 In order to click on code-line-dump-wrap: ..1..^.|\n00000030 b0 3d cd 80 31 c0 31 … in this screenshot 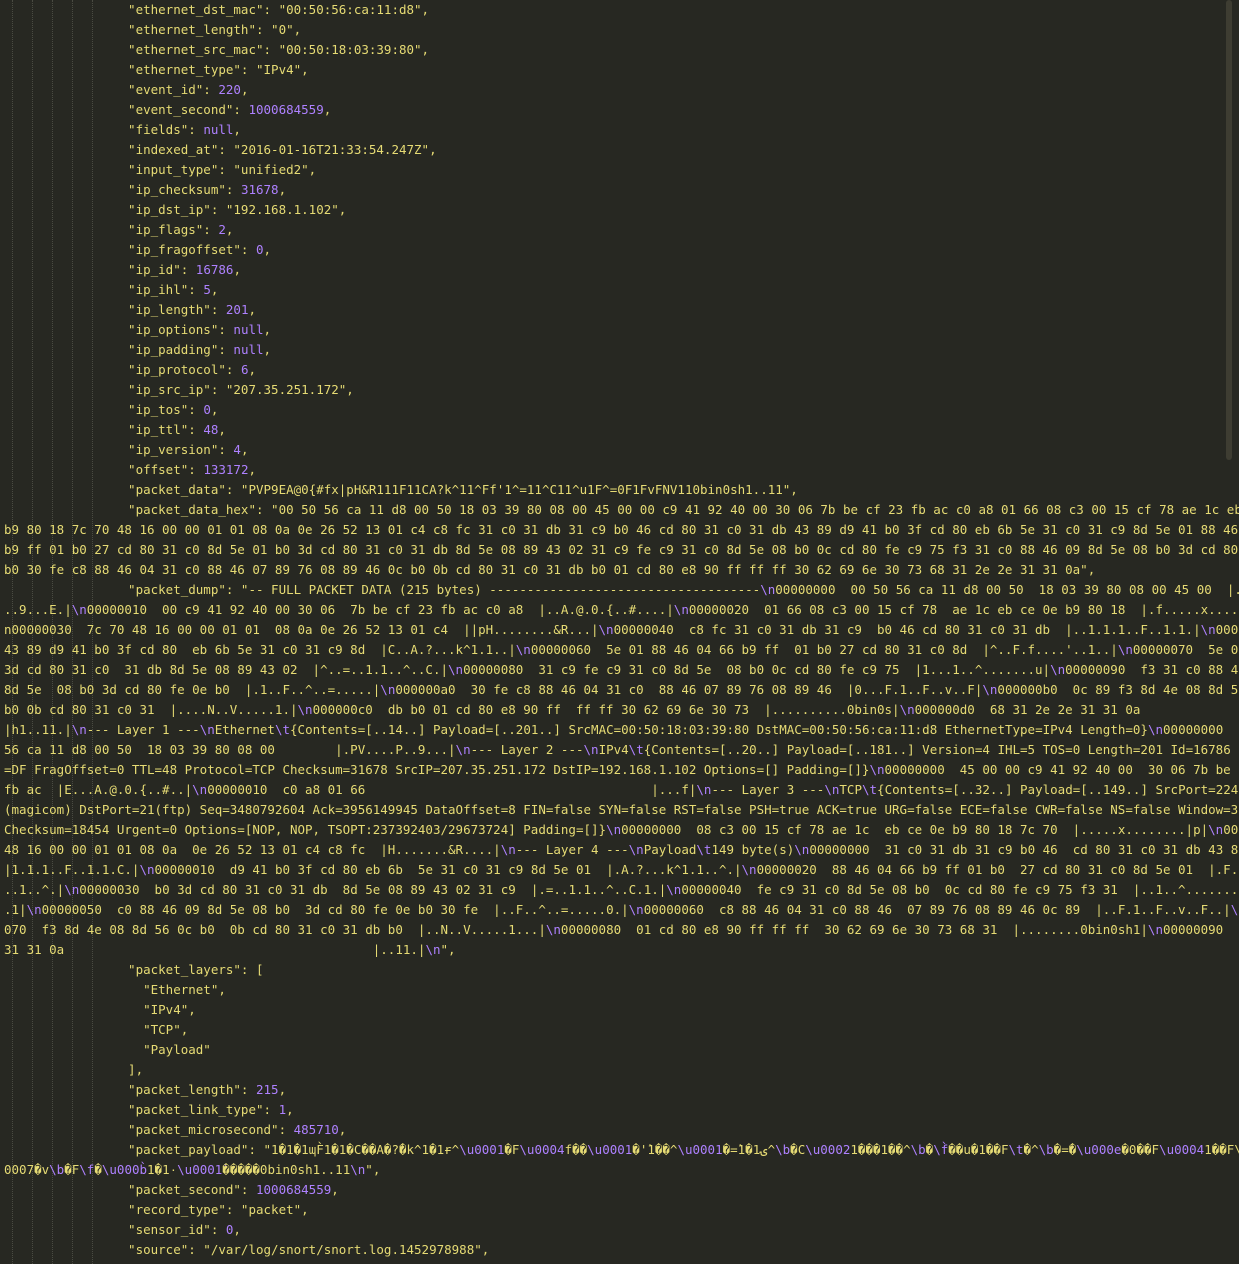, I will do `click(621, 889)`.